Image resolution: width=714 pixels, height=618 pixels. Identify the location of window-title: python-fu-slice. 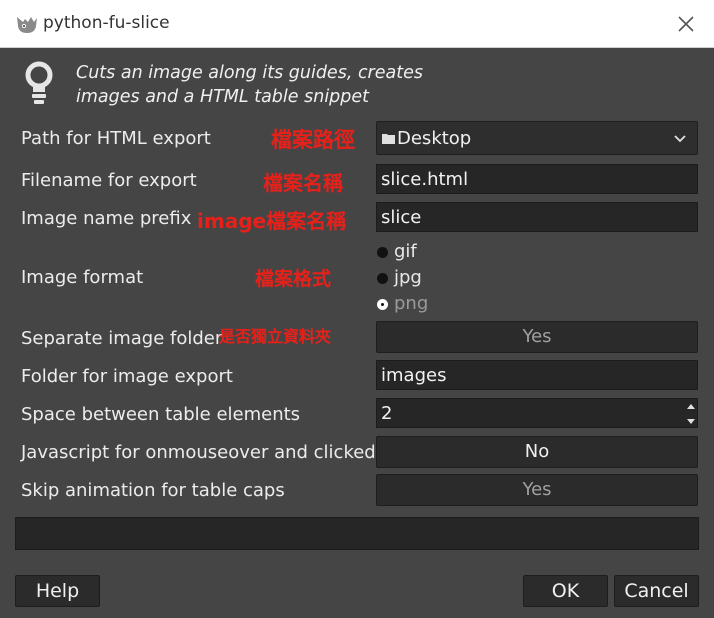
(106, 23).